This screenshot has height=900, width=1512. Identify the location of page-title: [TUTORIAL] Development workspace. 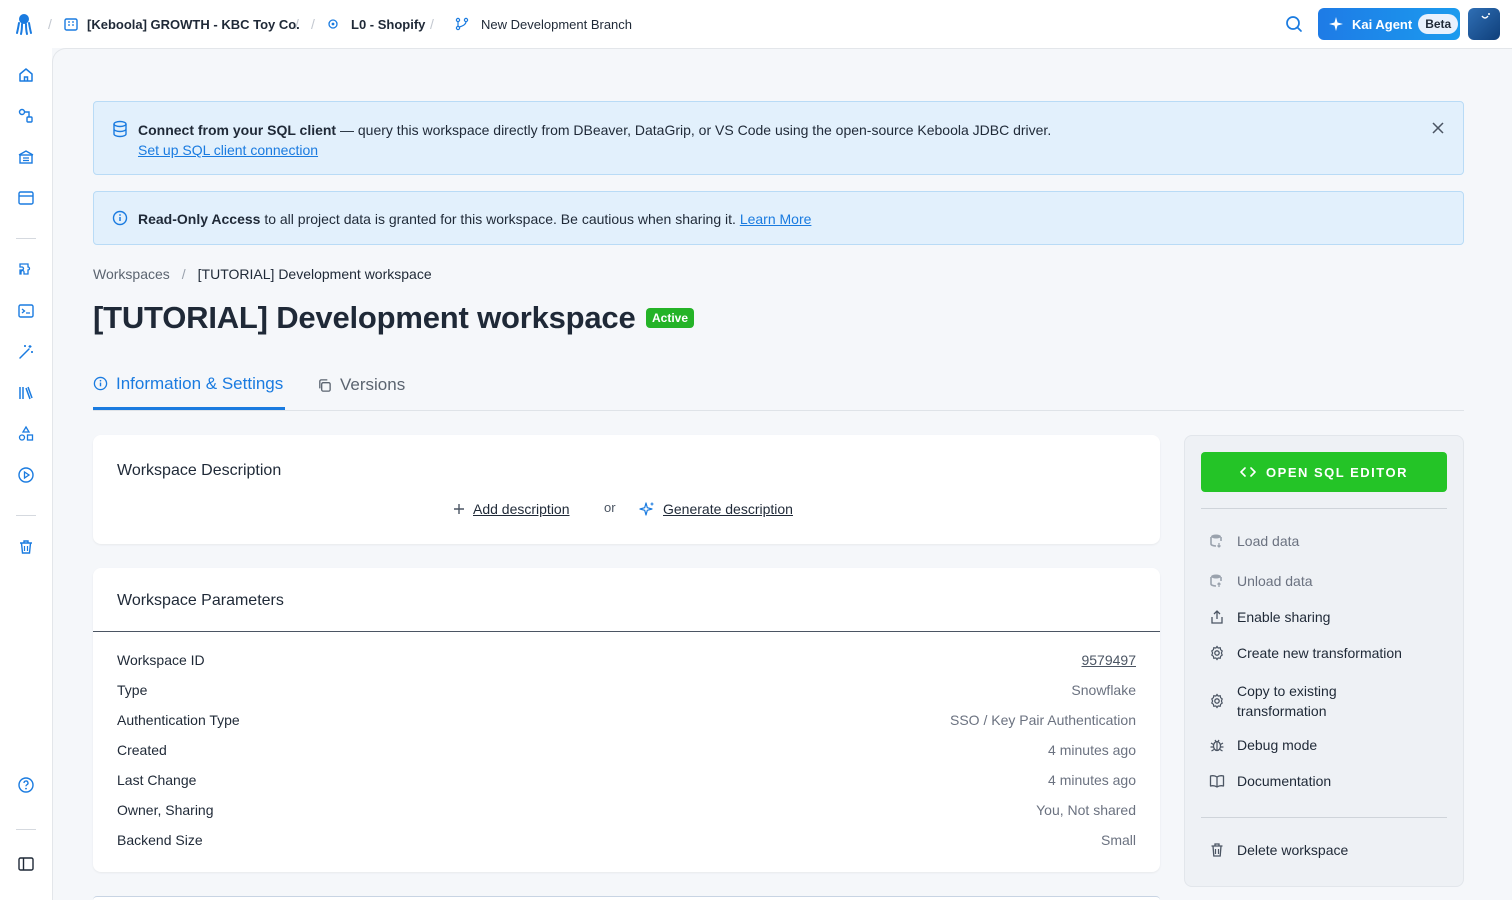
(364, 317).